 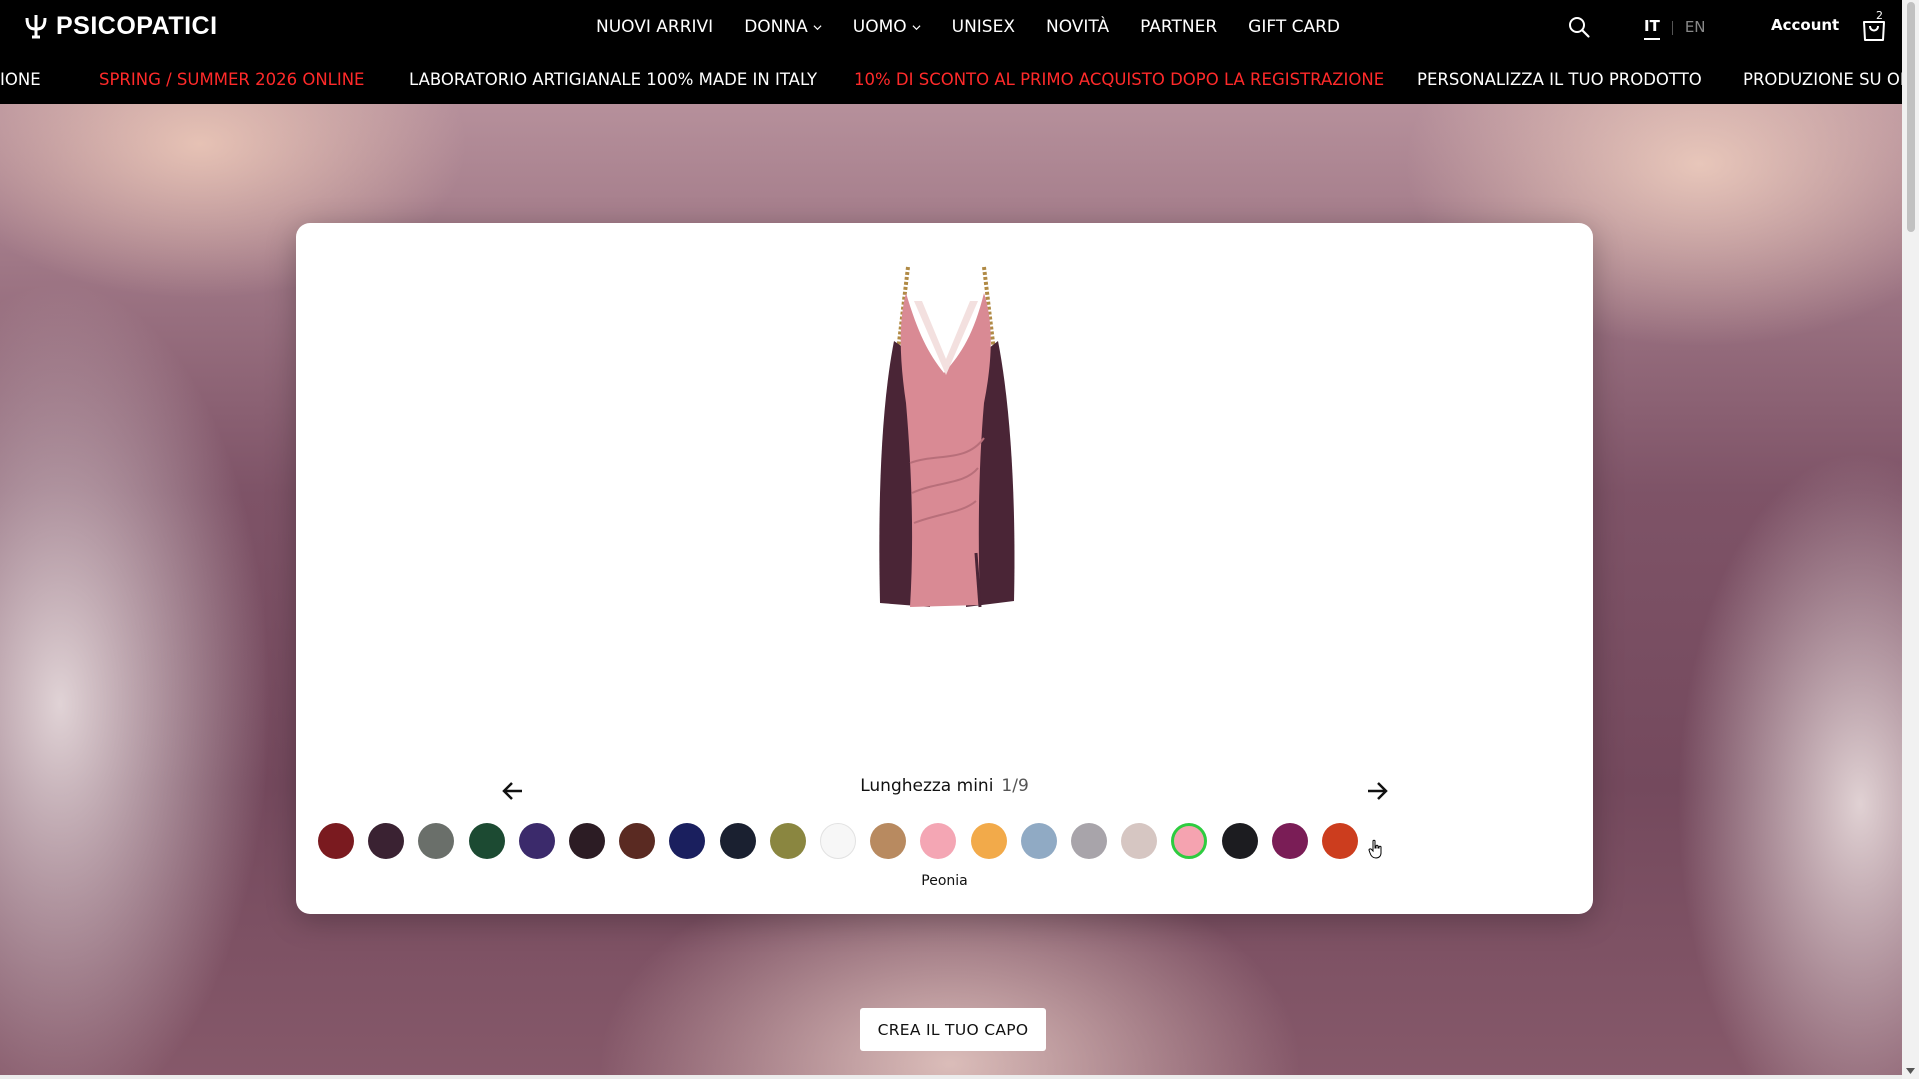 What do you see at coordinates (1675, 28) in the screenshot?
I see `language-switcher: IT EN` at bounding box center [1675, 28].